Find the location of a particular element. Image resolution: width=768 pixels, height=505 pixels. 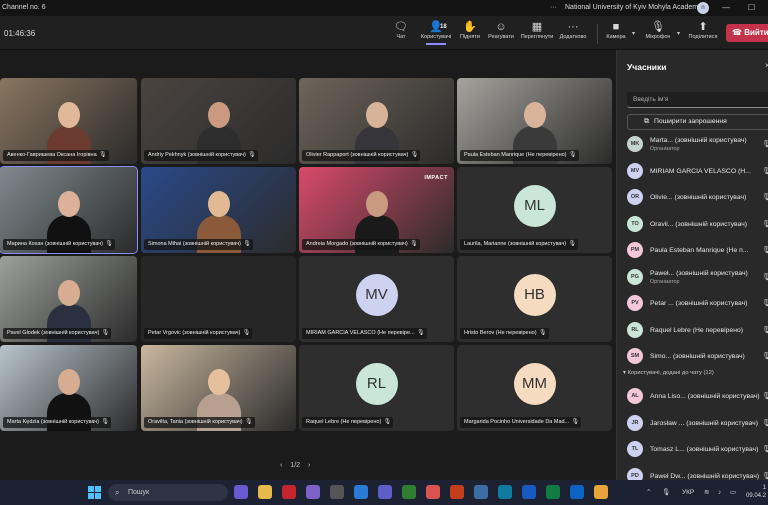

video-tile: MV MIRIAM GARCIA VELASCO (Не перевіре... 🎙 is located at coordinates (376, 299).